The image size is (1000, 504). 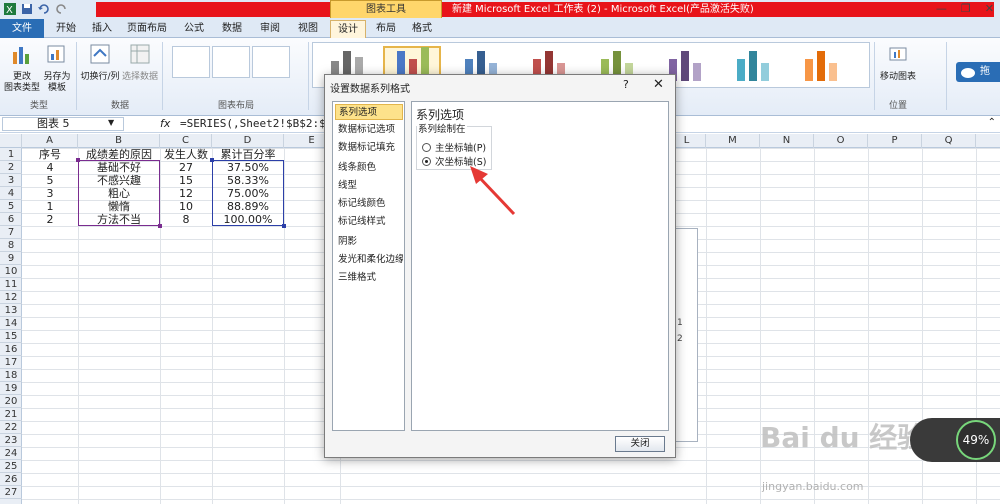 What do you see at coordinates (426, 161) in the screenshot?
I see `secondary-axis-radio` at bounding box center [426, 161].